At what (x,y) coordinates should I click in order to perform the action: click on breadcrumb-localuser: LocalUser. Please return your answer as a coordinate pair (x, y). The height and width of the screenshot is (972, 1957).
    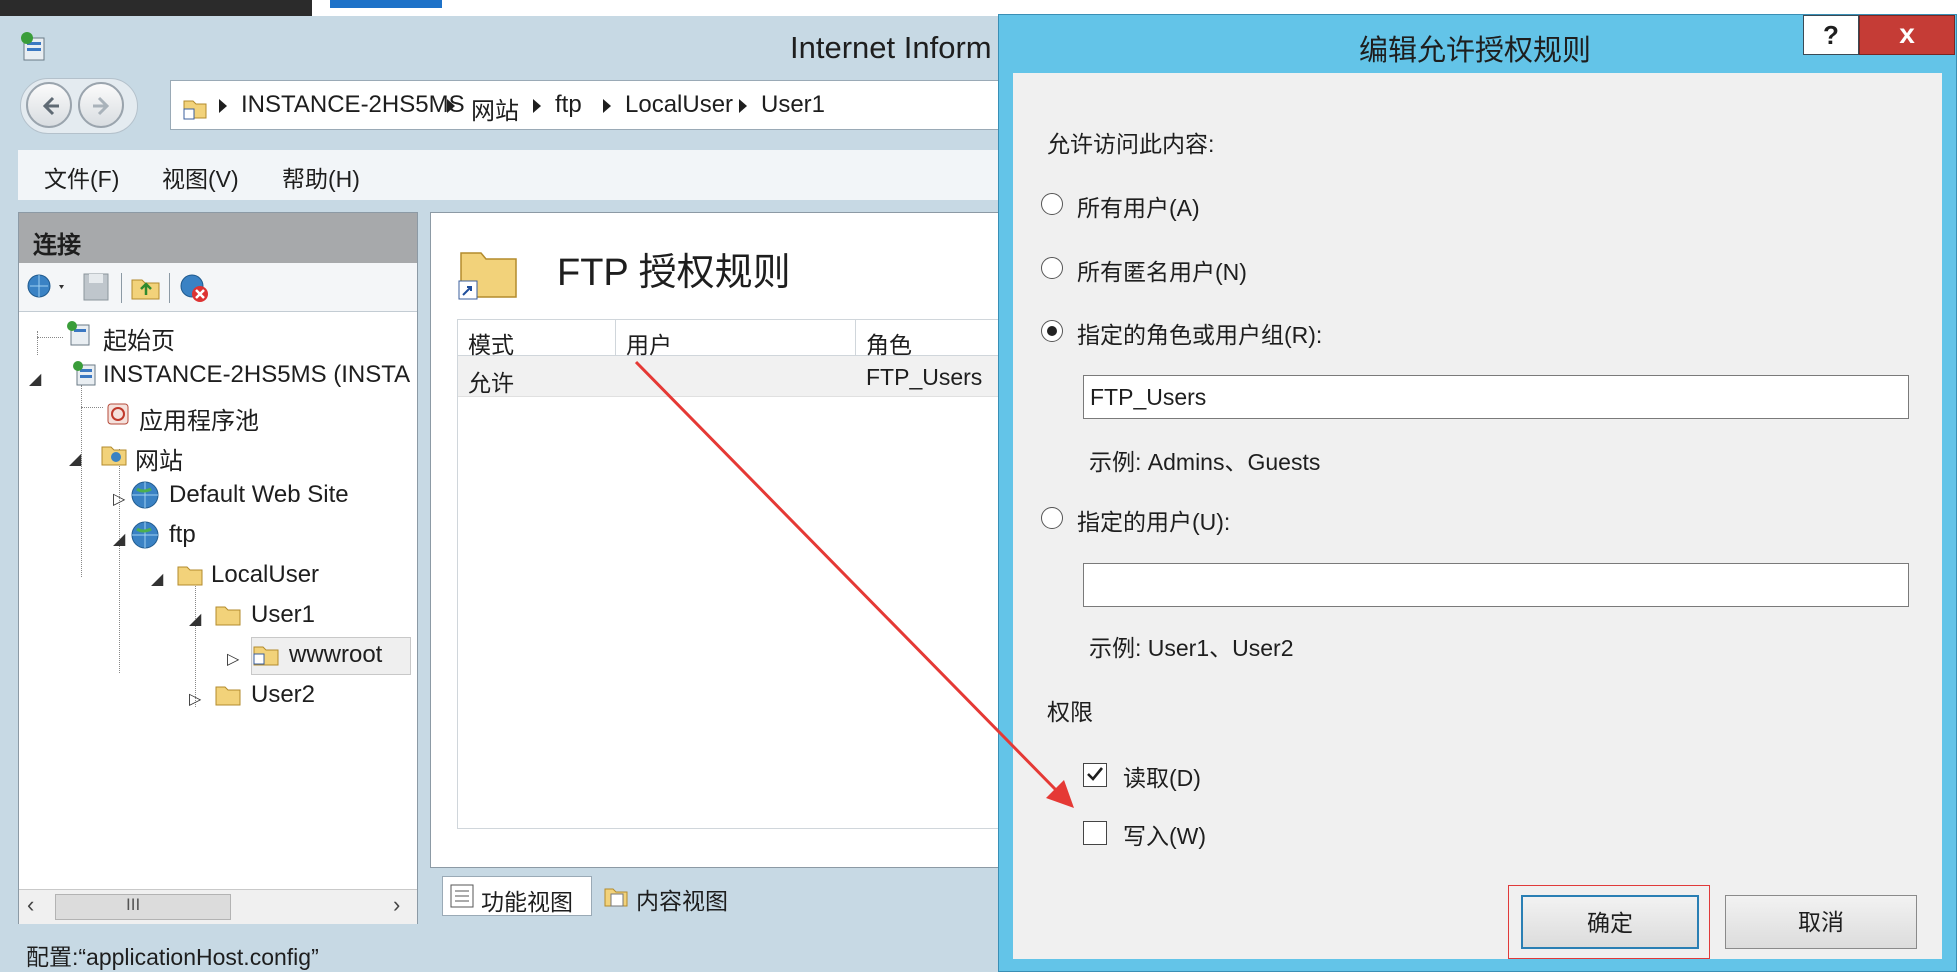
    Looking at the image, I should click on (679, 105).